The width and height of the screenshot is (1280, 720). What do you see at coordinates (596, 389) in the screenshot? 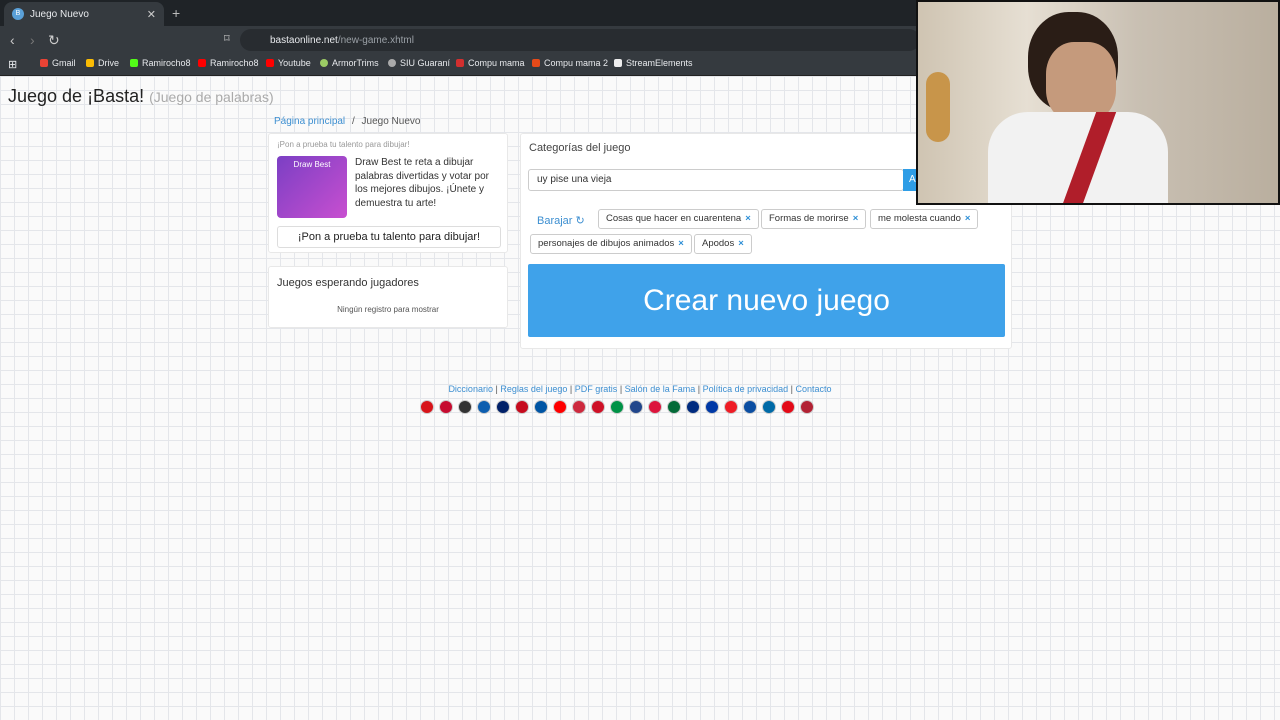
I see `footer-link-pdf: PDF gratis` at bounding box center [596, 389].